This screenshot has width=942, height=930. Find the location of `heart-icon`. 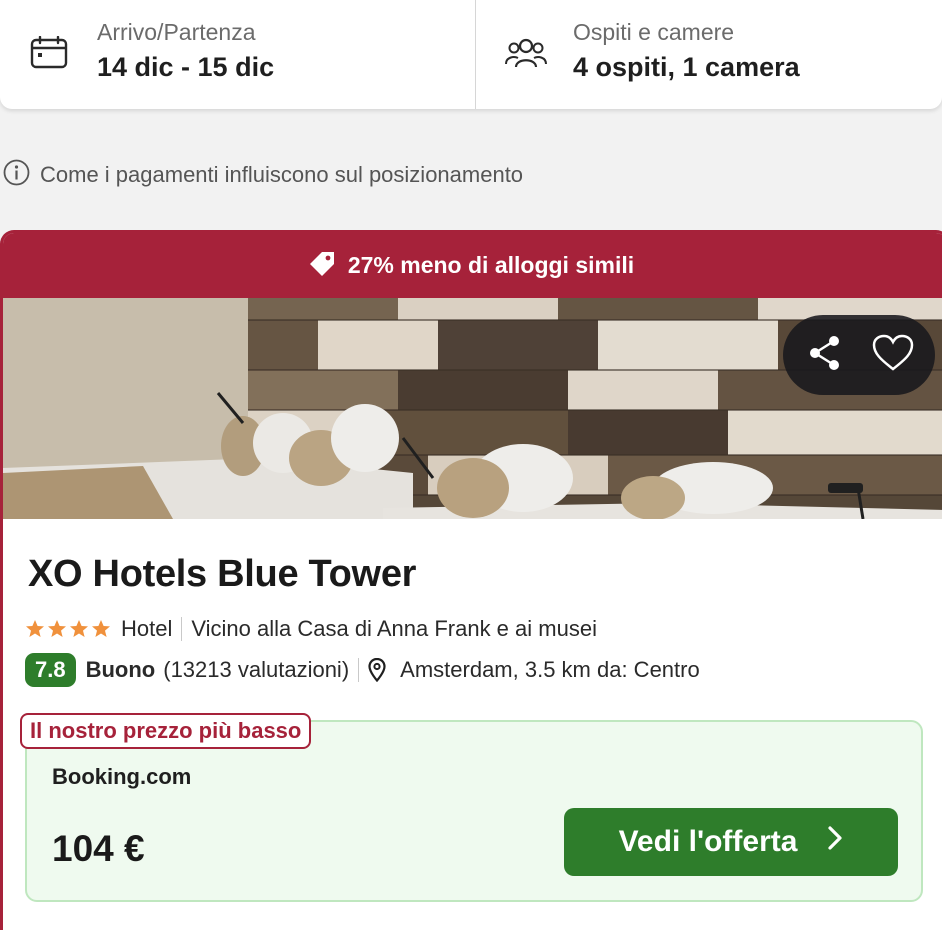

heart-icon is located at coordinates (893, 355).